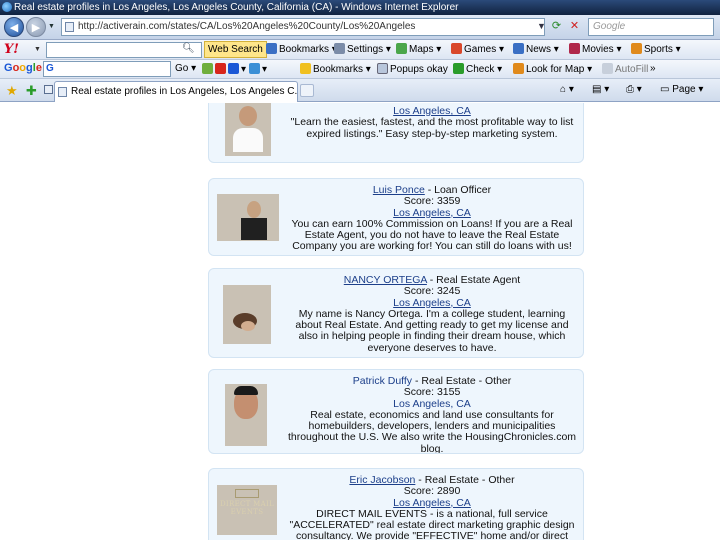  I want to click on home-icon: ⌂ ▾, so click(567, 89).